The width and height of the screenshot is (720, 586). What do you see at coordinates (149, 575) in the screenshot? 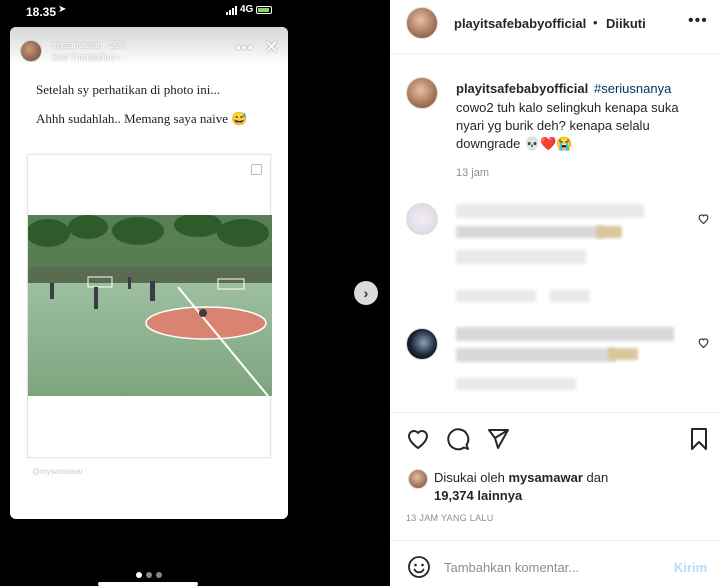
I see `carousel-dots` at bounding box center [149, 575].